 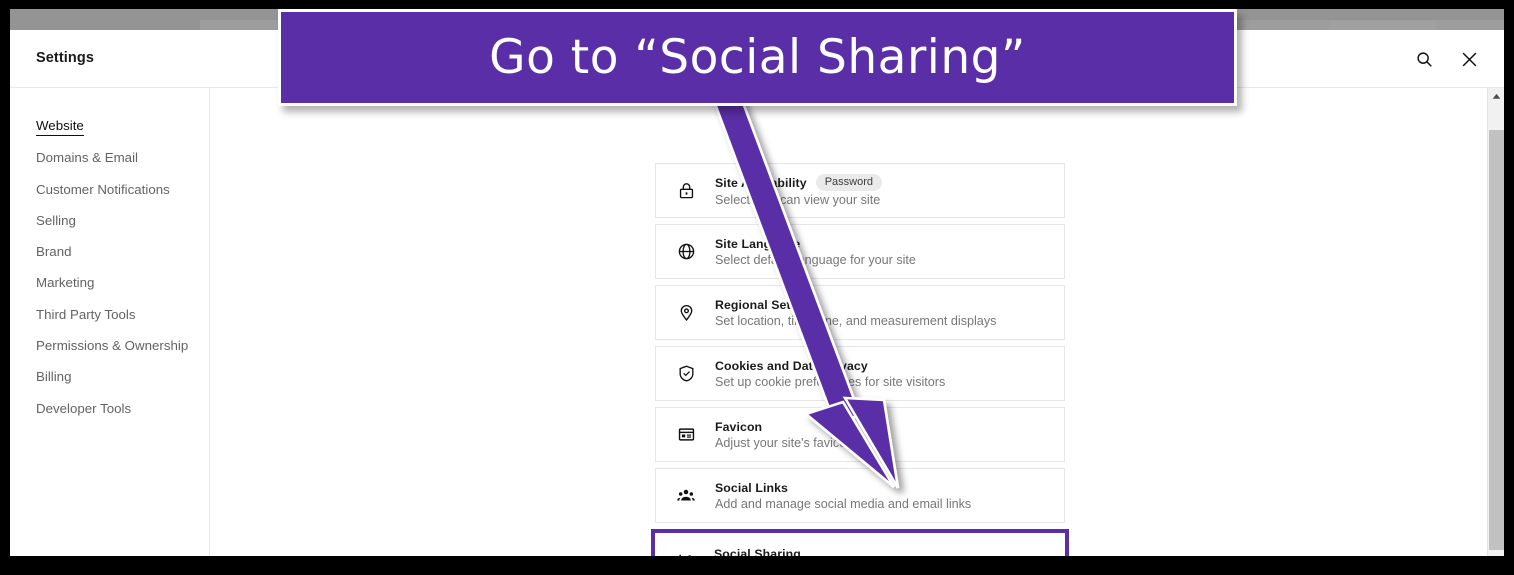 What do you see at coordinates (686, 434) in the screenshot?
I see `browser-window-icon` at bounding box center [686, 434].